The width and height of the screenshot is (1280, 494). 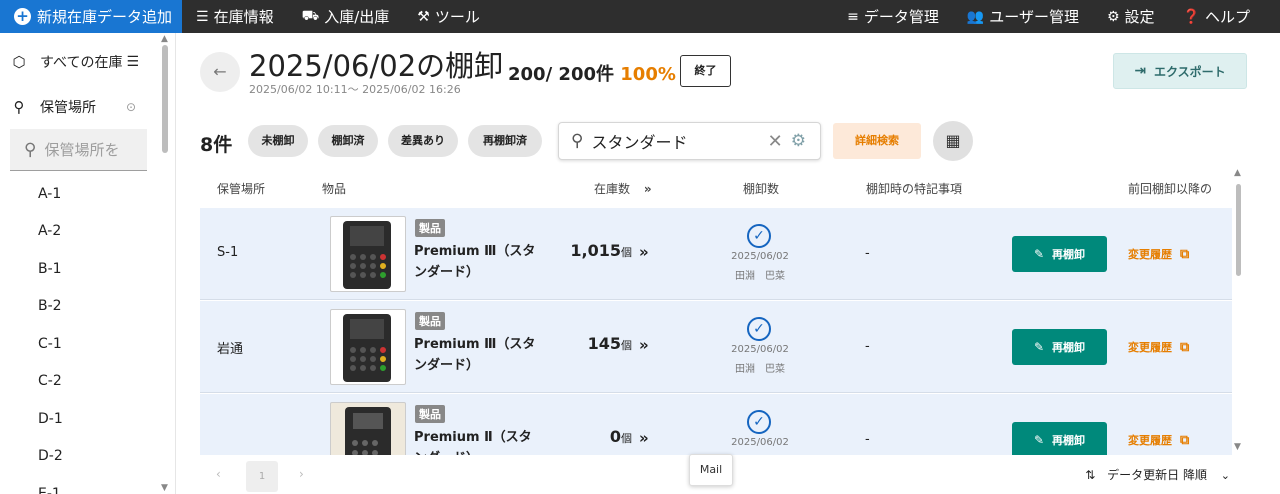 I want to click on search-value: スタンダード, so click(x=639, y=142).